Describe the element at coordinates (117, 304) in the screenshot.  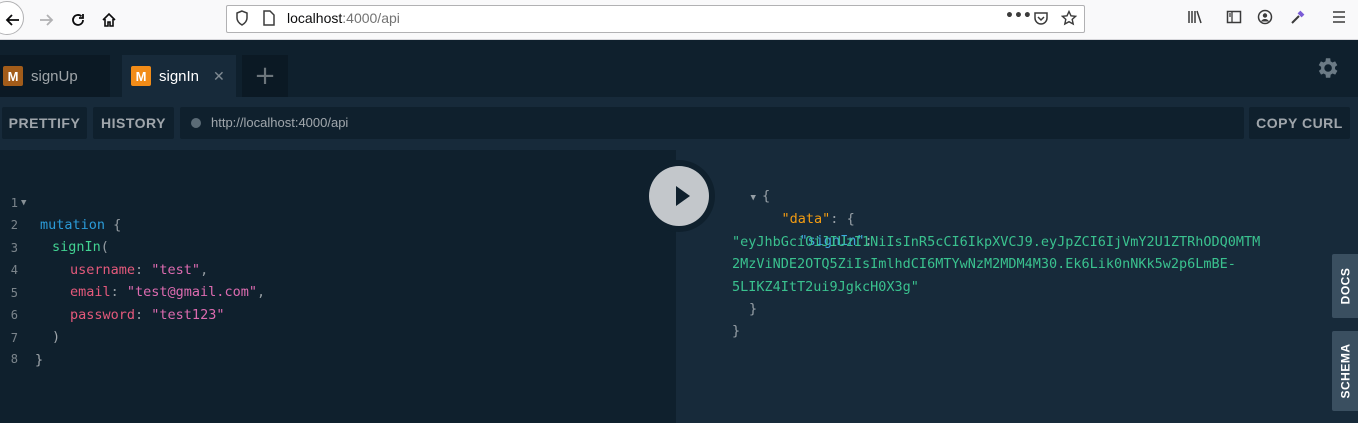
I see `editor-line: 5 password: "test123"` at that location.